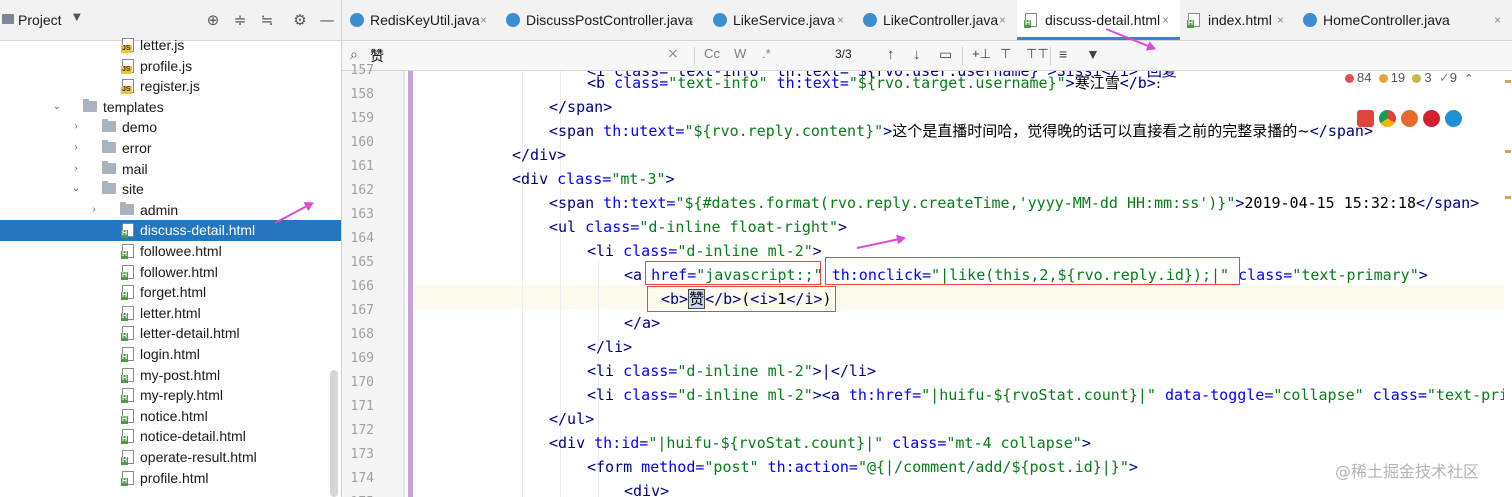  What do you see at coordinates (1098, 20) in the screenshot?
I see `tab-discuss-detail-html: discuss-detail.html×` at bounding box center [1098, 20].